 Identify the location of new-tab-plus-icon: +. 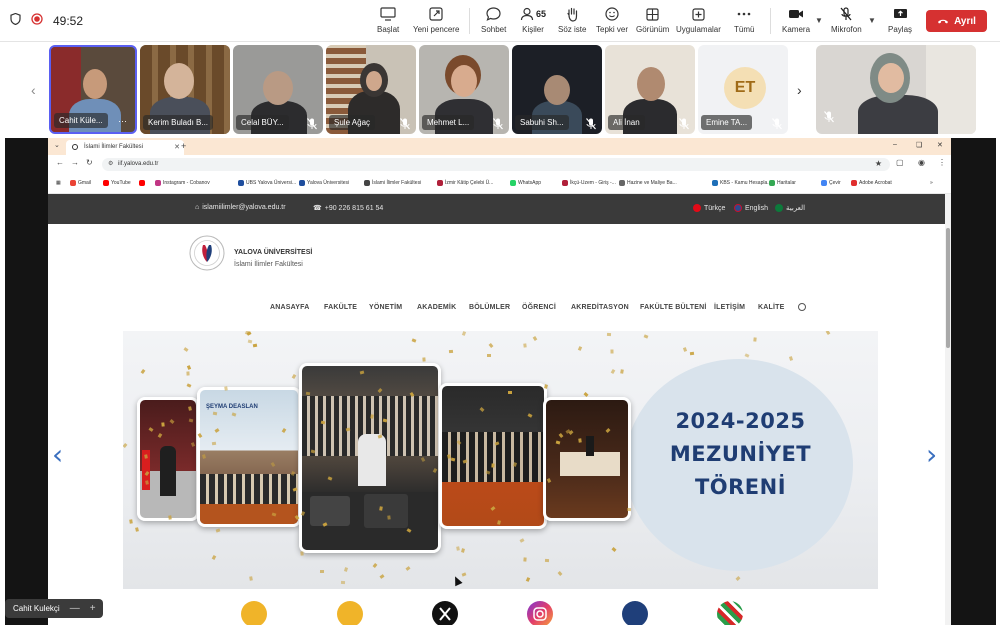
(183, 146).